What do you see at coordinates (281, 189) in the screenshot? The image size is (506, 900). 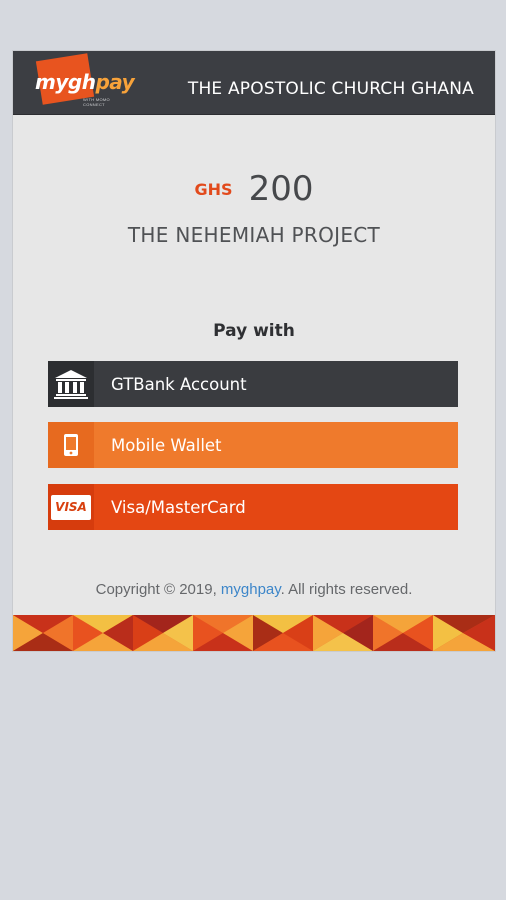 I see `amount-value: 200` at bounding box center [281, 189].